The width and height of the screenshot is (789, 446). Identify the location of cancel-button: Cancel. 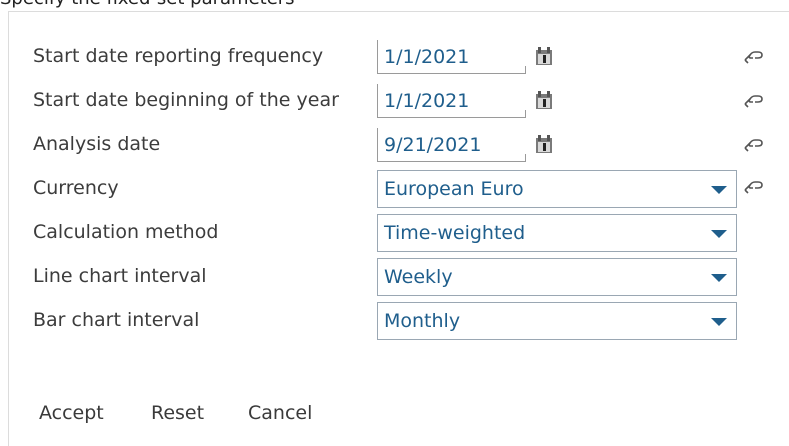
(280, 413).